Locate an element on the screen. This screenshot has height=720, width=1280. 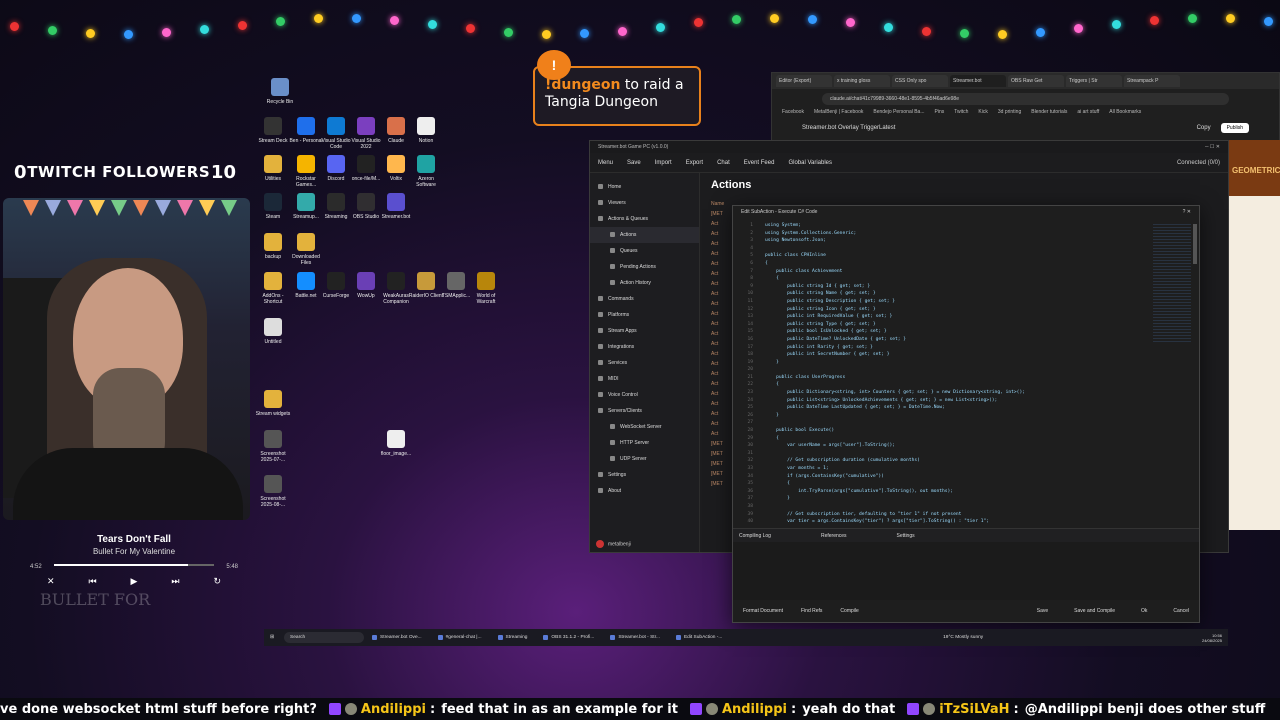
sidebar-nav-item: Platforms is located at coordinates (644, 315).